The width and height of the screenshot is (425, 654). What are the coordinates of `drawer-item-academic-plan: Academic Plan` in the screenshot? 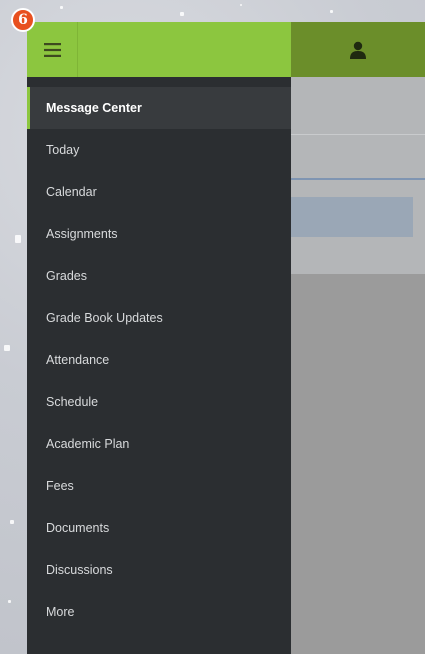 It's located at (159, 444).